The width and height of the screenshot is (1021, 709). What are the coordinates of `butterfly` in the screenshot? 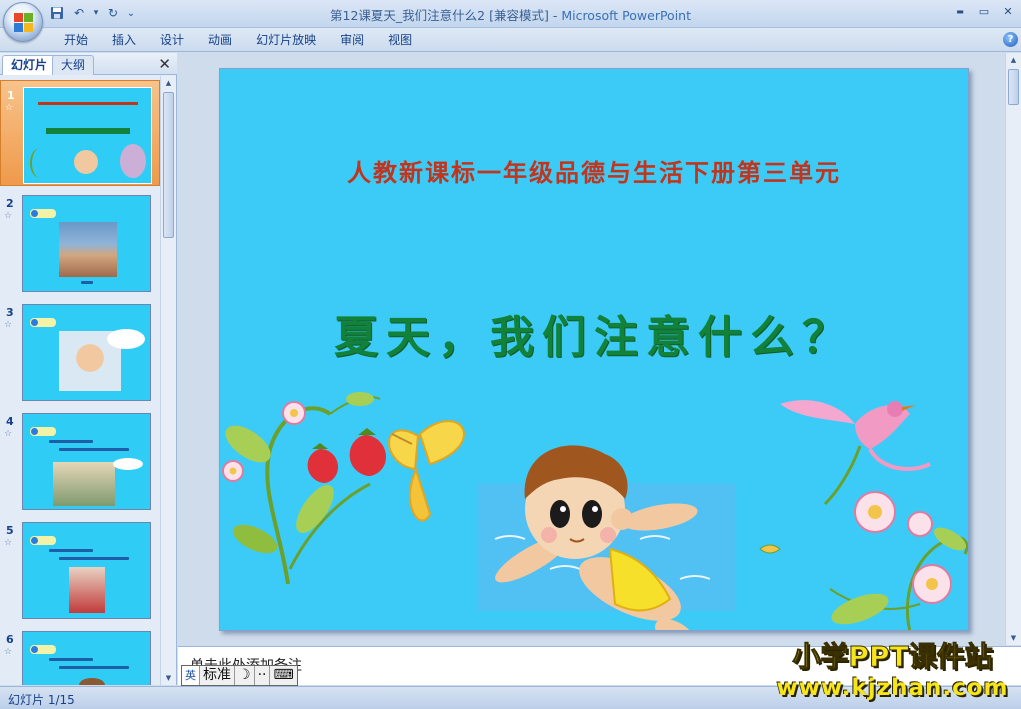 It's located at (426, 471).